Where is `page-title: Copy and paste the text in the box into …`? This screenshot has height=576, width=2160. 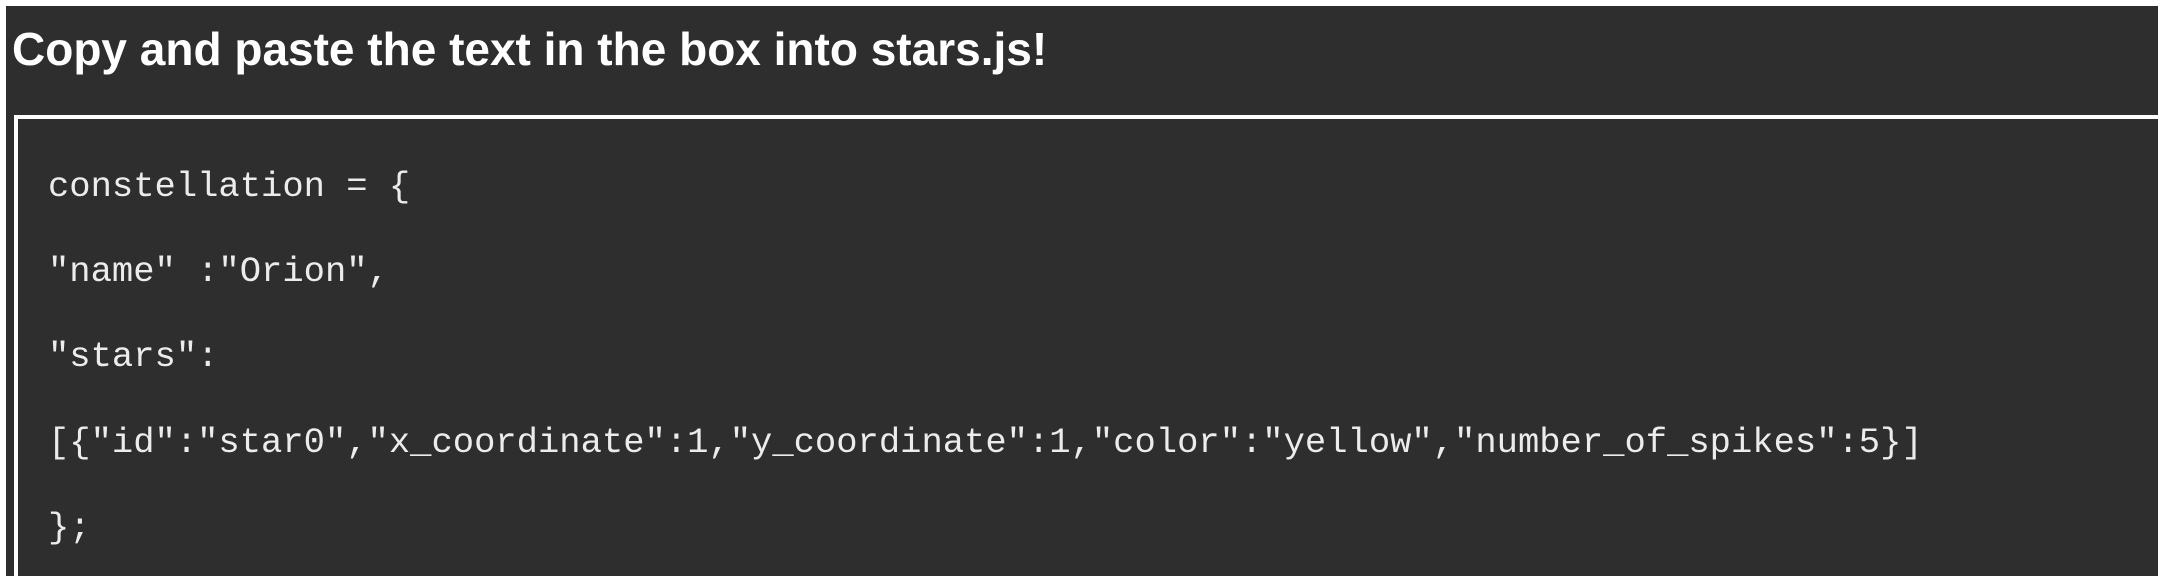
page-title: Copy and paste the text in the box into … is located at coordinates (530, 49).